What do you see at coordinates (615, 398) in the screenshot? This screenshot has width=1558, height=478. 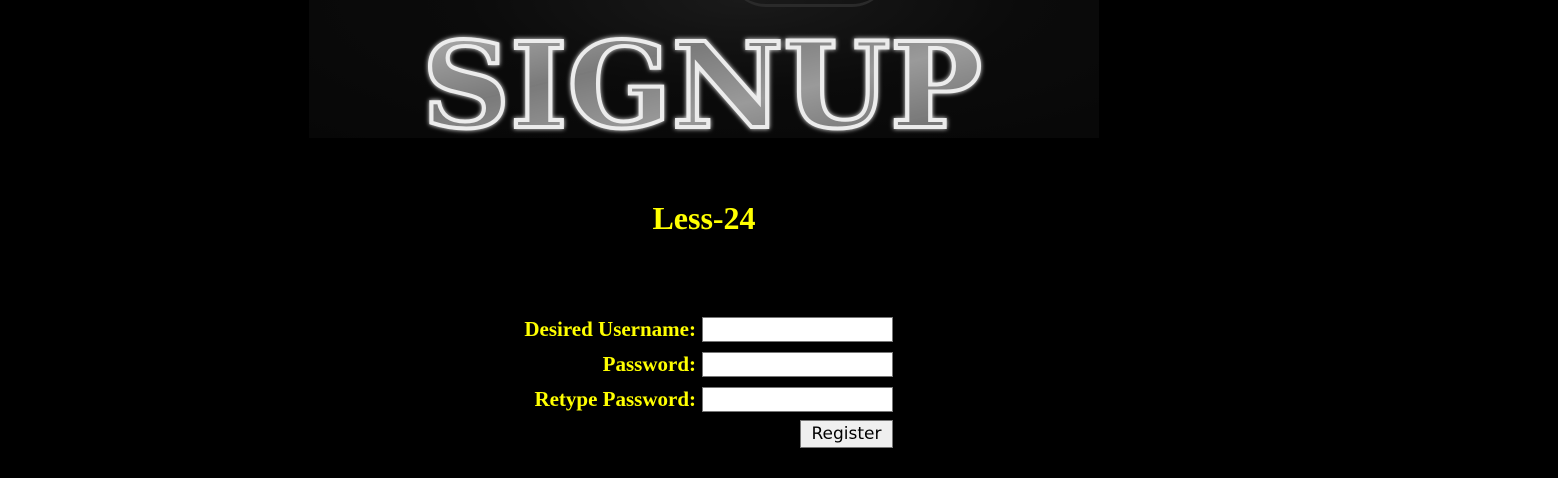 I see `retype-password-label: Retype Password:` at bounding box center [615, 398].